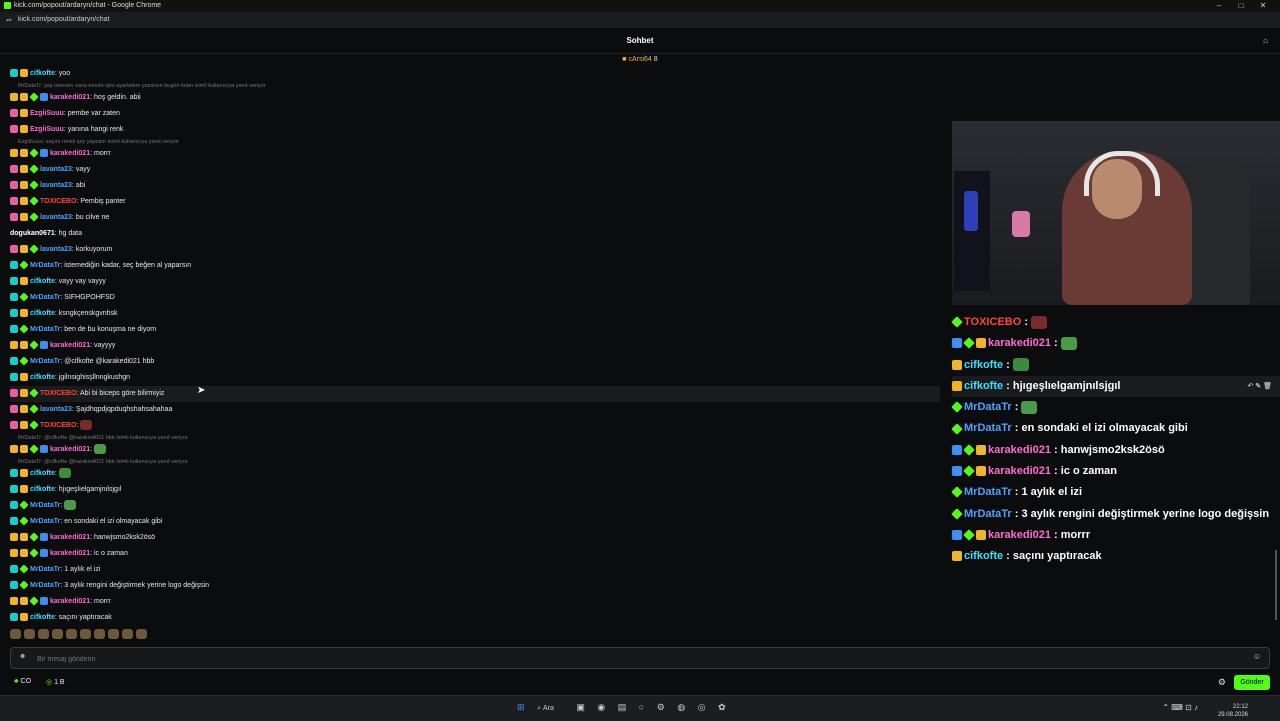  Describe the element at coordinates (622, 707) in the screenshot. I see `explorer-icon: ▤` at that location.